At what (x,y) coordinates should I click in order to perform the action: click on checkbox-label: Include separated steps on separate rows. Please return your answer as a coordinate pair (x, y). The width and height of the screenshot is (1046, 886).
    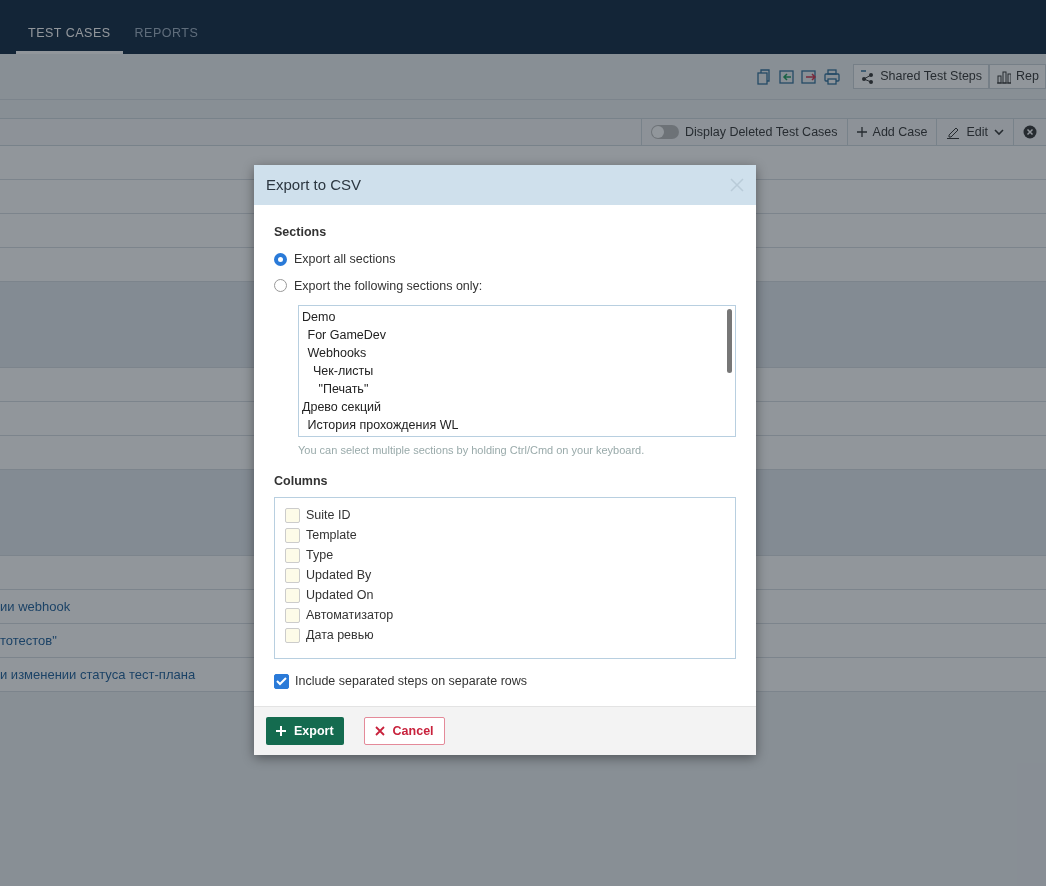
    Looking at the image, I should click on (411, 682).